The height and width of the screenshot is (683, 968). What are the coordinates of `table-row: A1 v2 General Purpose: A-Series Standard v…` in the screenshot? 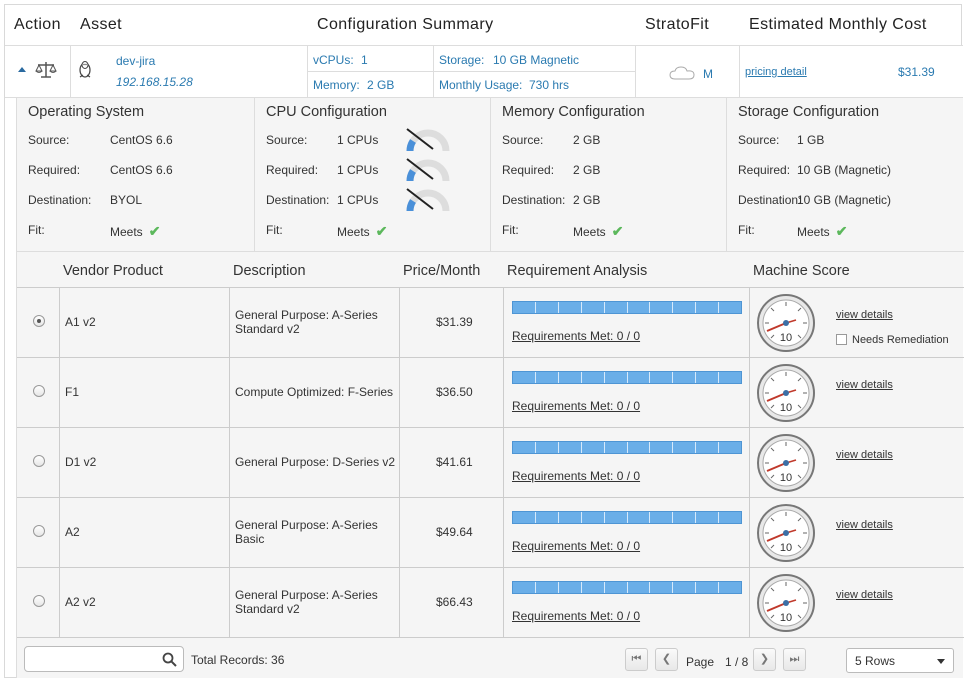 It's located at (490, 323).